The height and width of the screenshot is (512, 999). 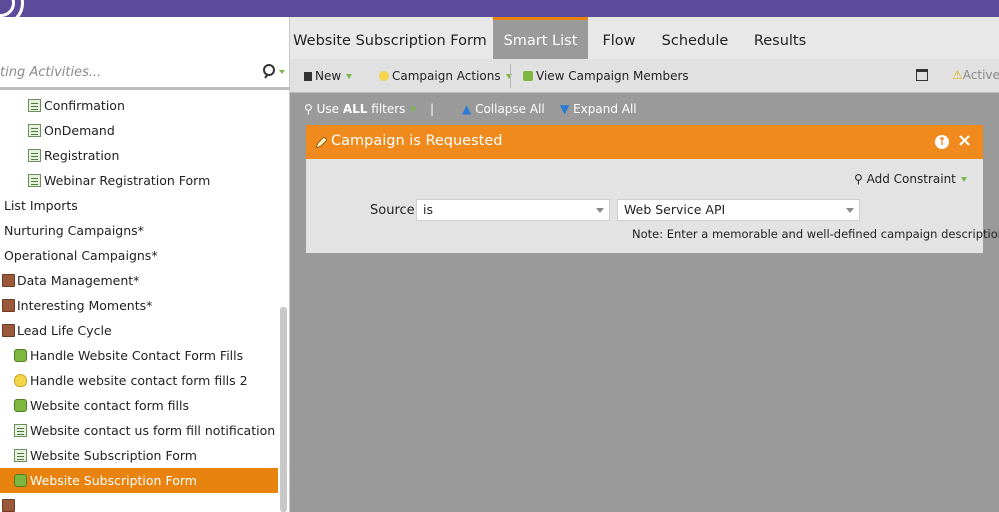 I want to click on view-campaign-members-button: View Campaign Members, so click(x=606, y=76).